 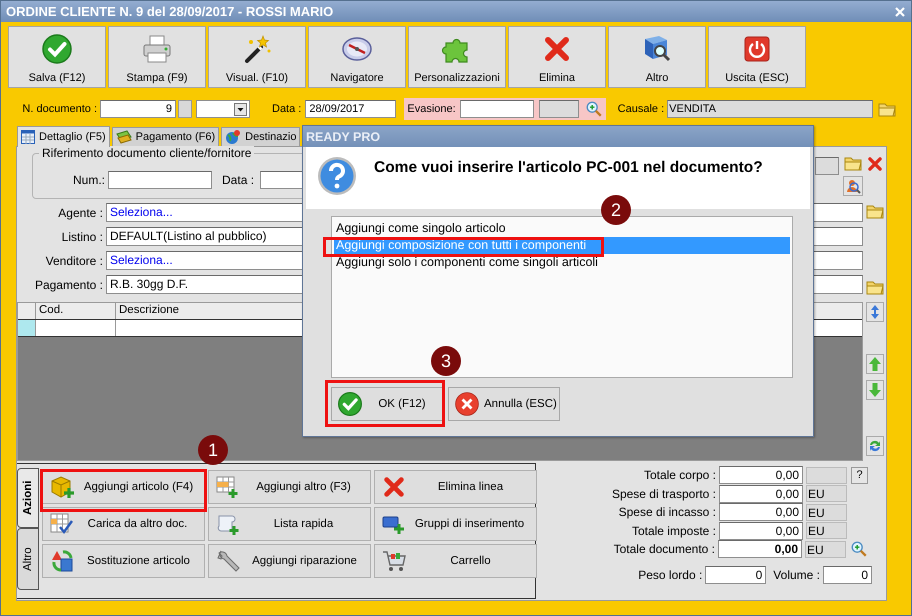 What do you see at coordinates (123, 524) in the screenshot?
I see `action-button: Carica da altro doc.` at bounding box center [123, 524].